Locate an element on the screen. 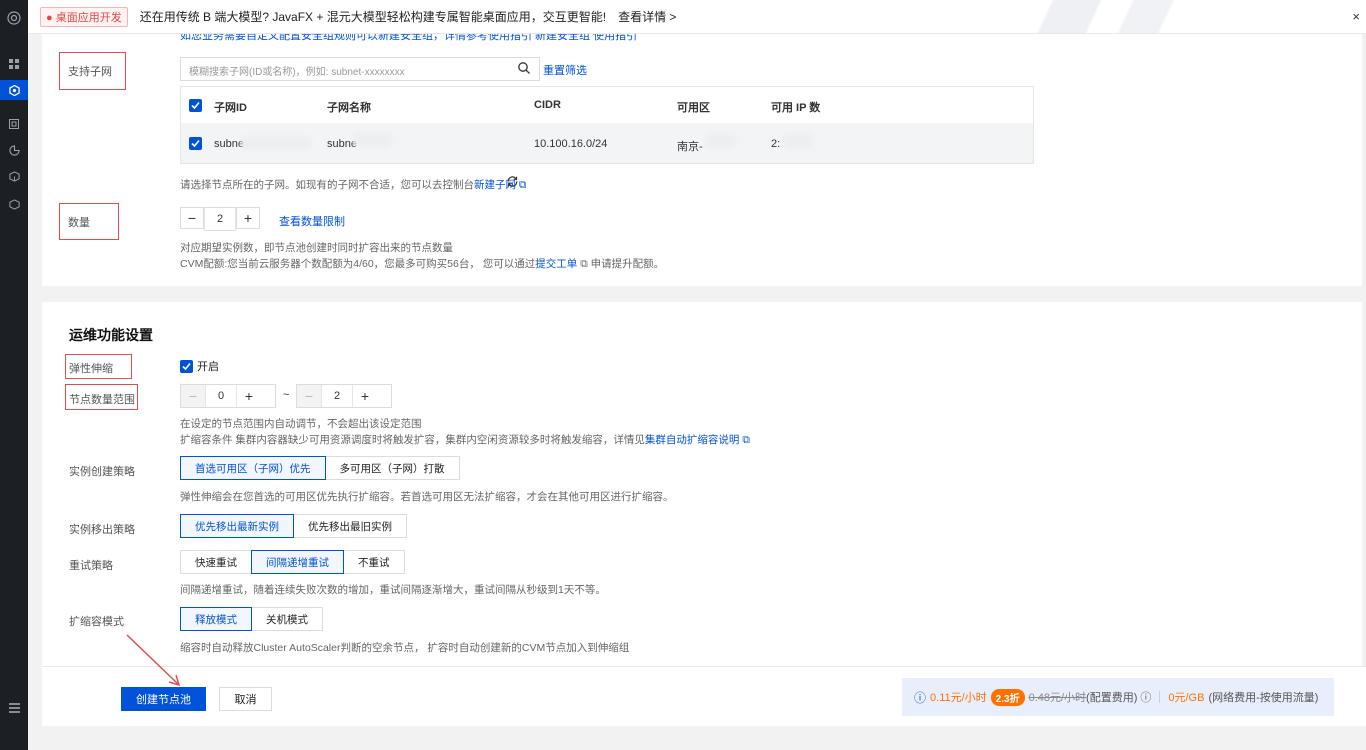 The image size is (1366, 750). quota-hint-text: CVM配额:您当前云服务器个数配额为4/60，您最多可购买56台， 您可以通过 is located at coordinates (358, 264).